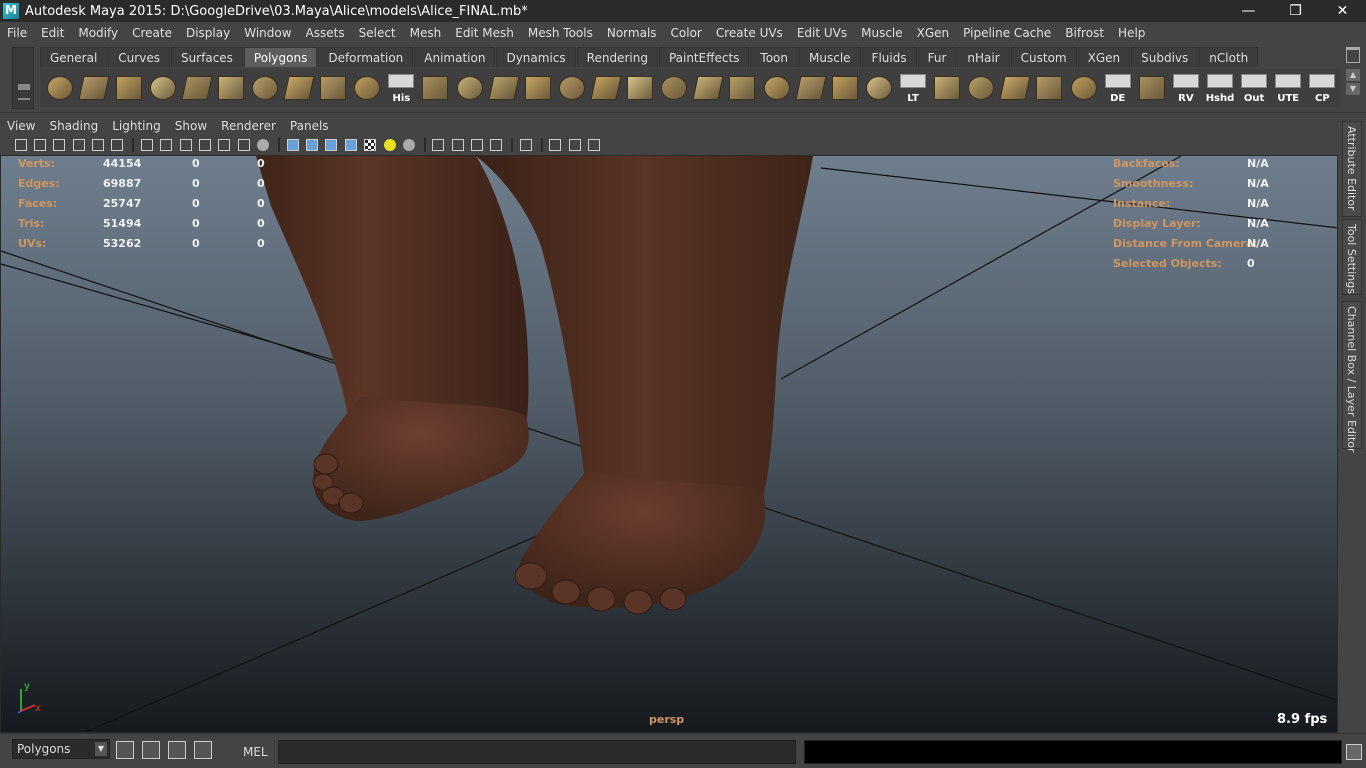 This screenshot has width=1366, height=768. What do you see at coordinates (98, 145) in the screenshot?
I see `two-d-pan-zoom-icon` at bounding box center [98, 145].